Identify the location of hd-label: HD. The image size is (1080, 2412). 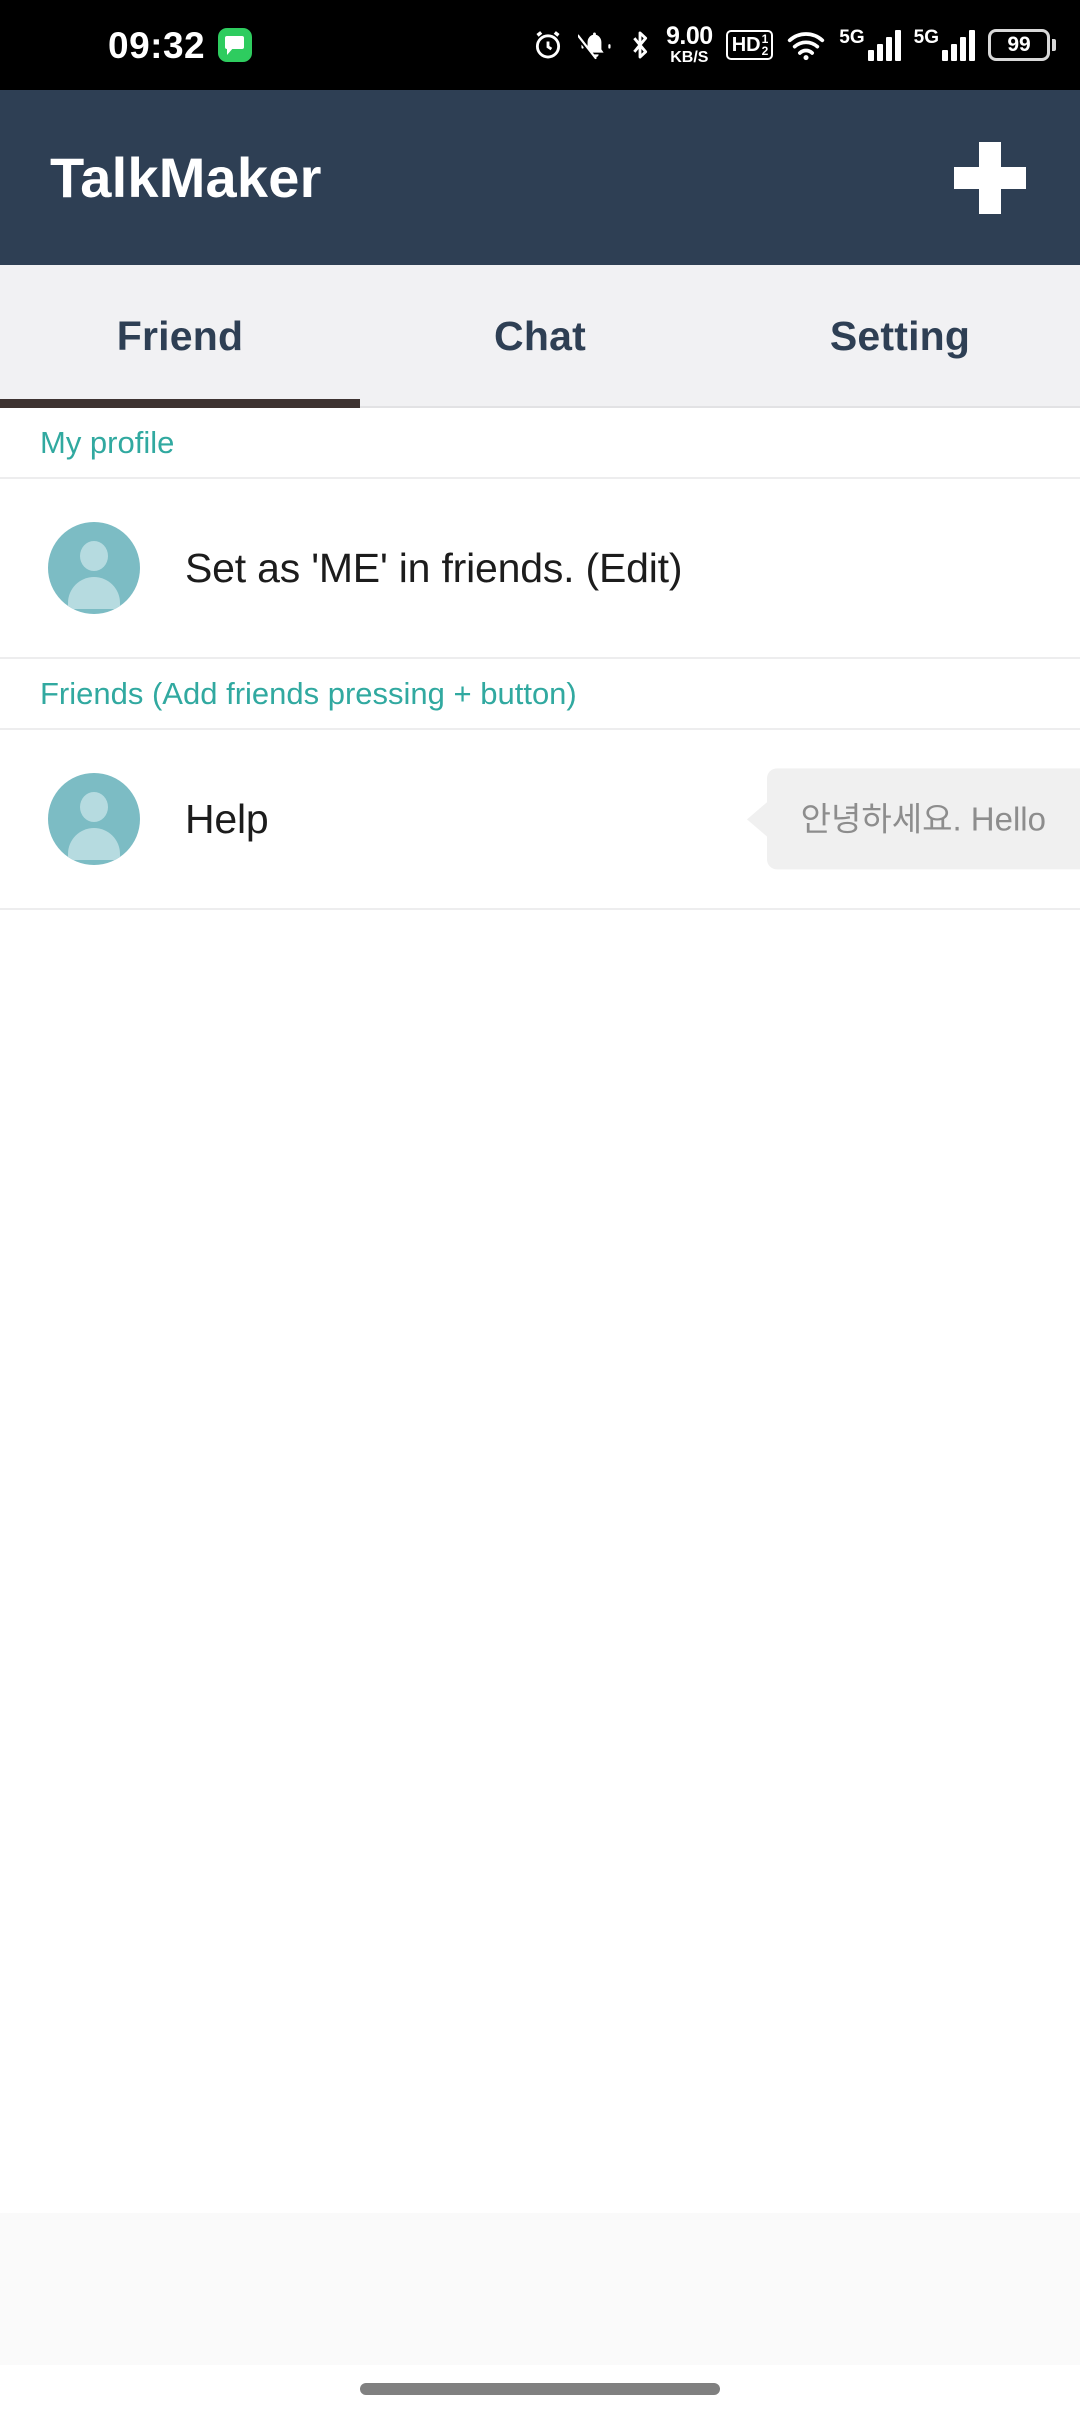
(746, 45).